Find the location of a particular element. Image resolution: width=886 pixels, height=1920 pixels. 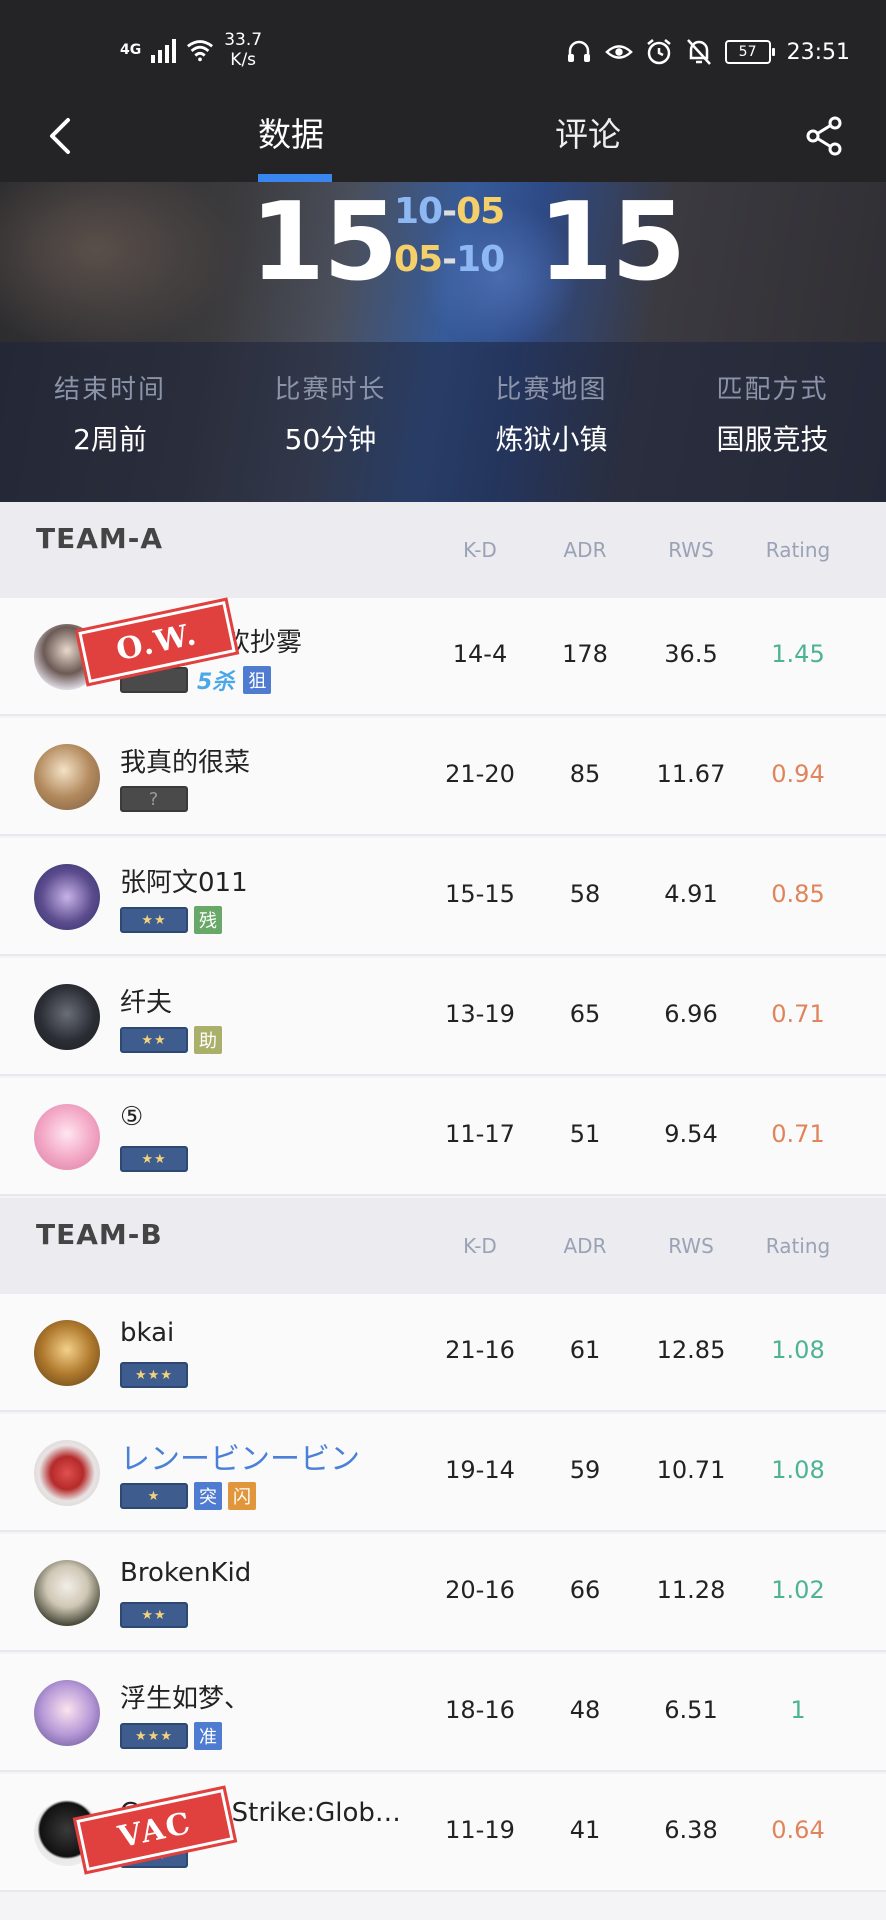

player-row: ⑤ ★★ 11-17 51 9.54 0.71 is located at coordinates (443, 1137).